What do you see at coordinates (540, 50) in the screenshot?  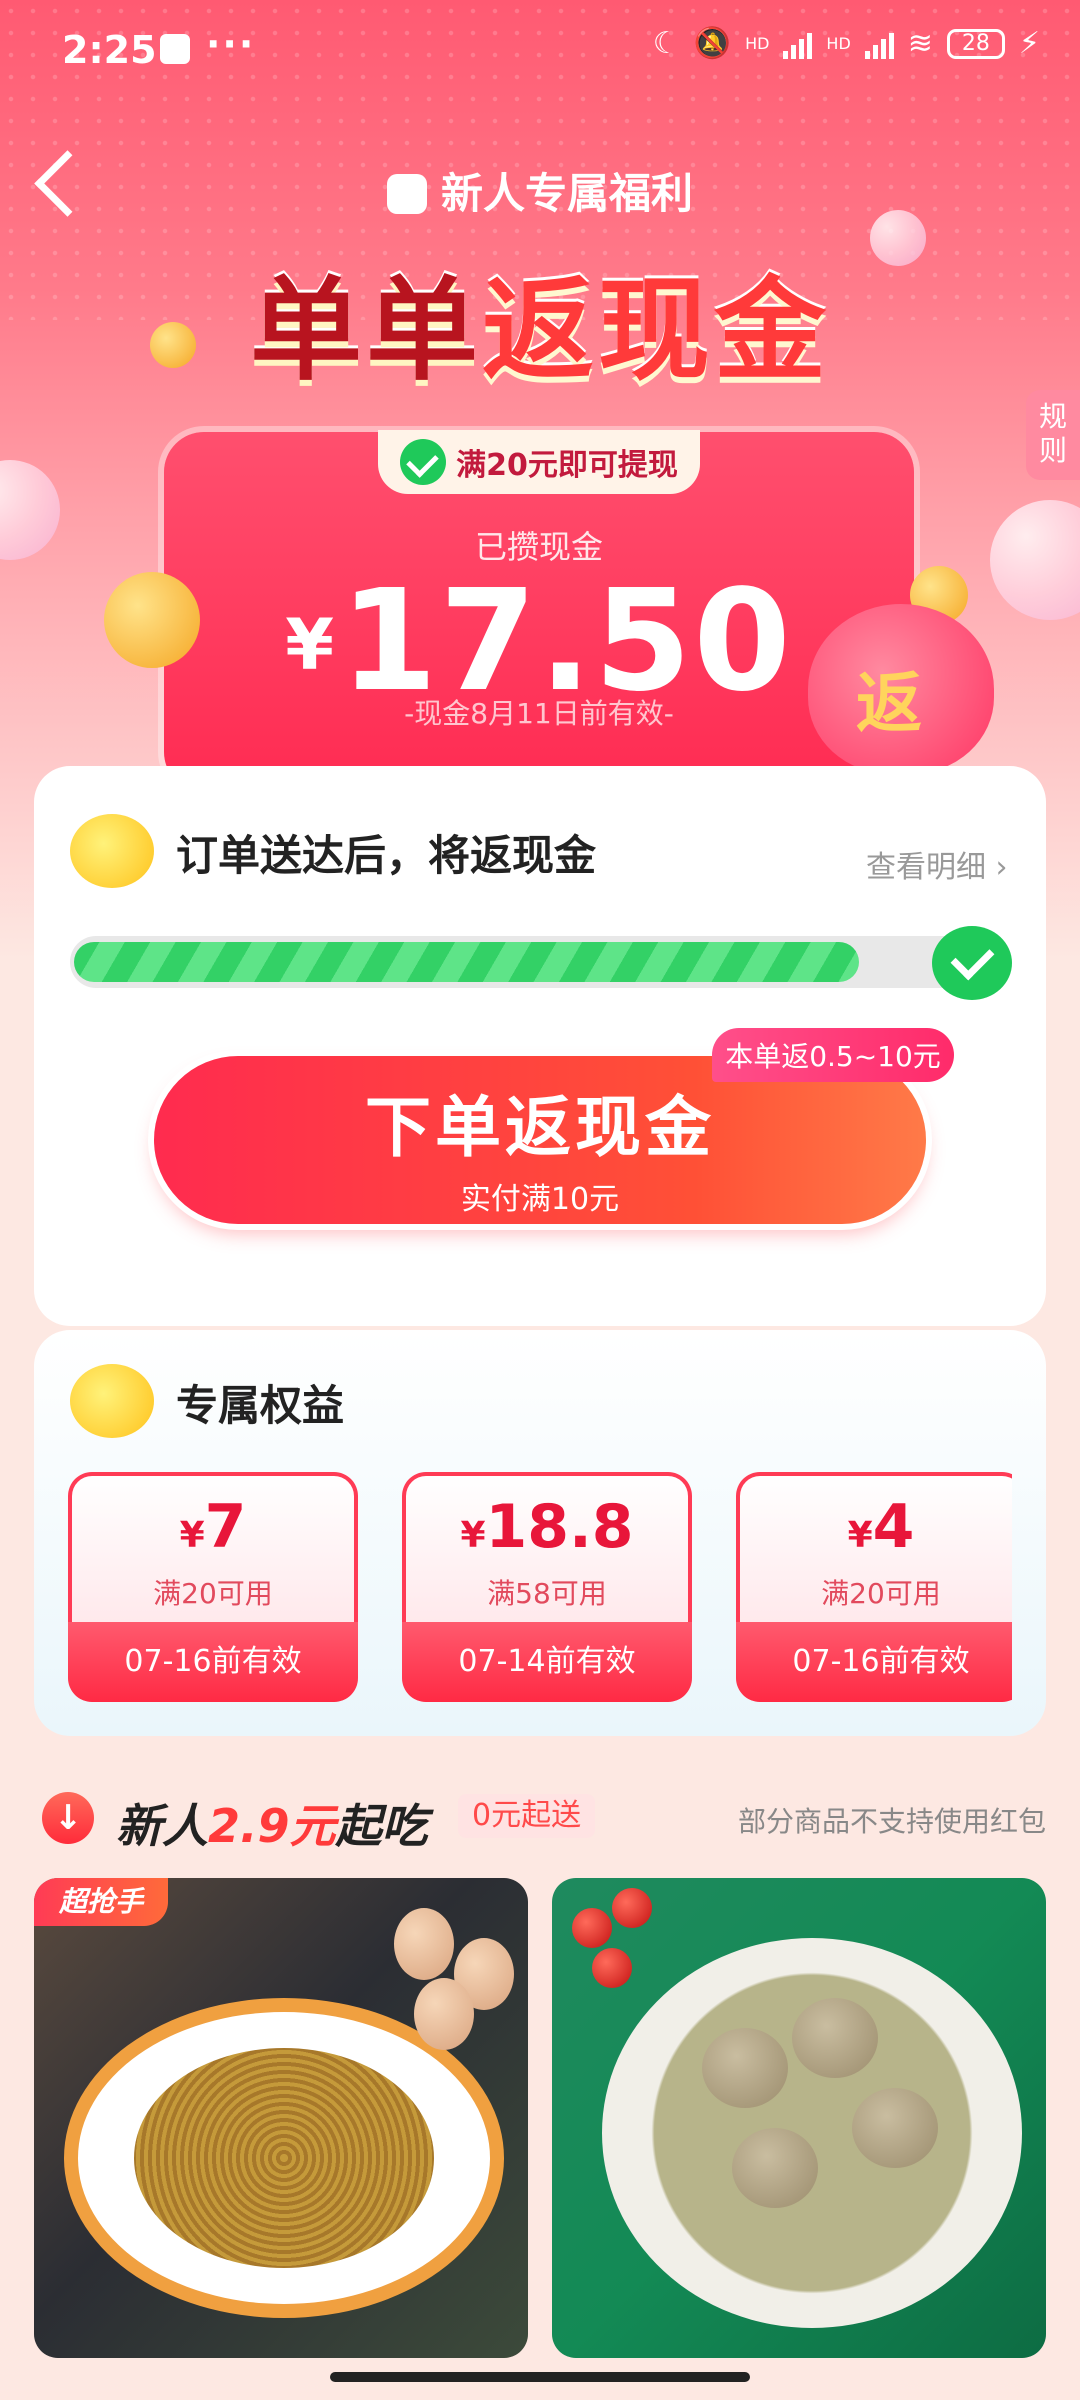 I see `status-bar: 2:25 ··· ☾ 🔕 HD HD ≋ 28 ⚡` at bounding box center [540, 50].